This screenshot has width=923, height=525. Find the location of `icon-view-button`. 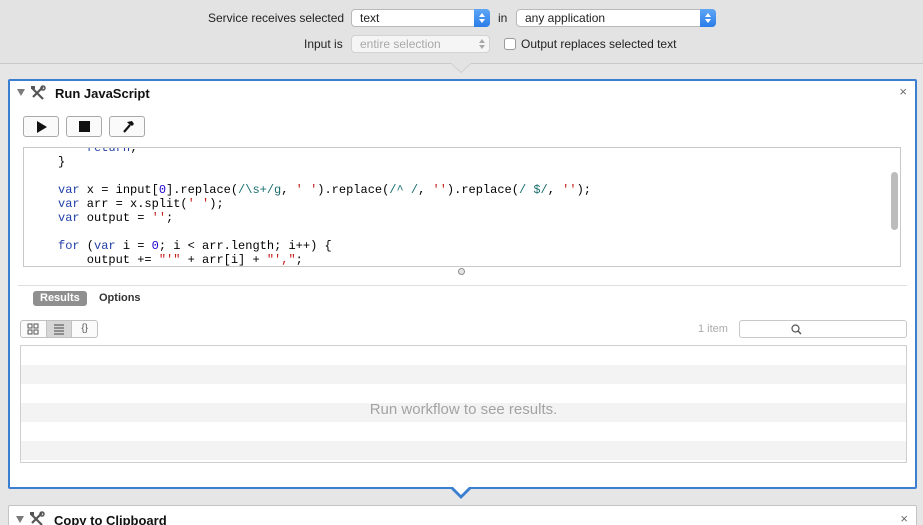

icon-view-button is located at coordinates (34, 329).